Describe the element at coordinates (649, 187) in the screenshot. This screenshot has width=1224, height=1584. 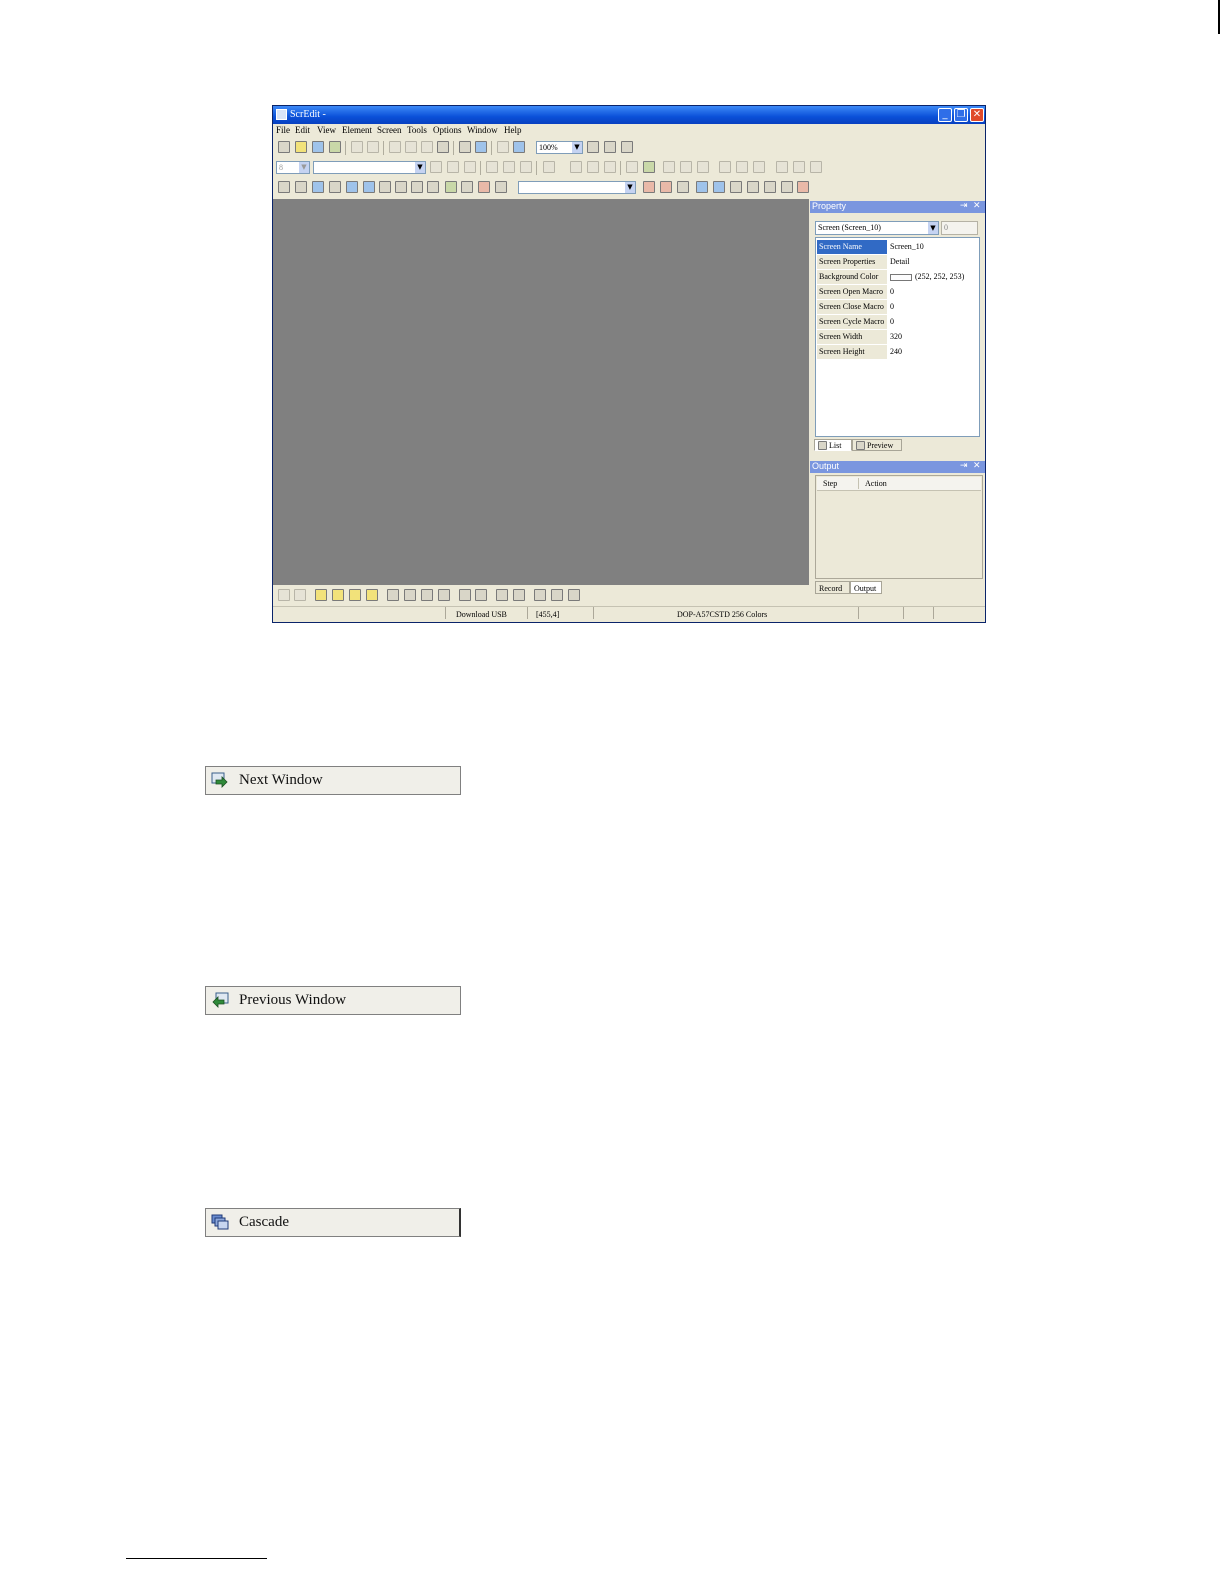
I see `tag-icon` at that location.